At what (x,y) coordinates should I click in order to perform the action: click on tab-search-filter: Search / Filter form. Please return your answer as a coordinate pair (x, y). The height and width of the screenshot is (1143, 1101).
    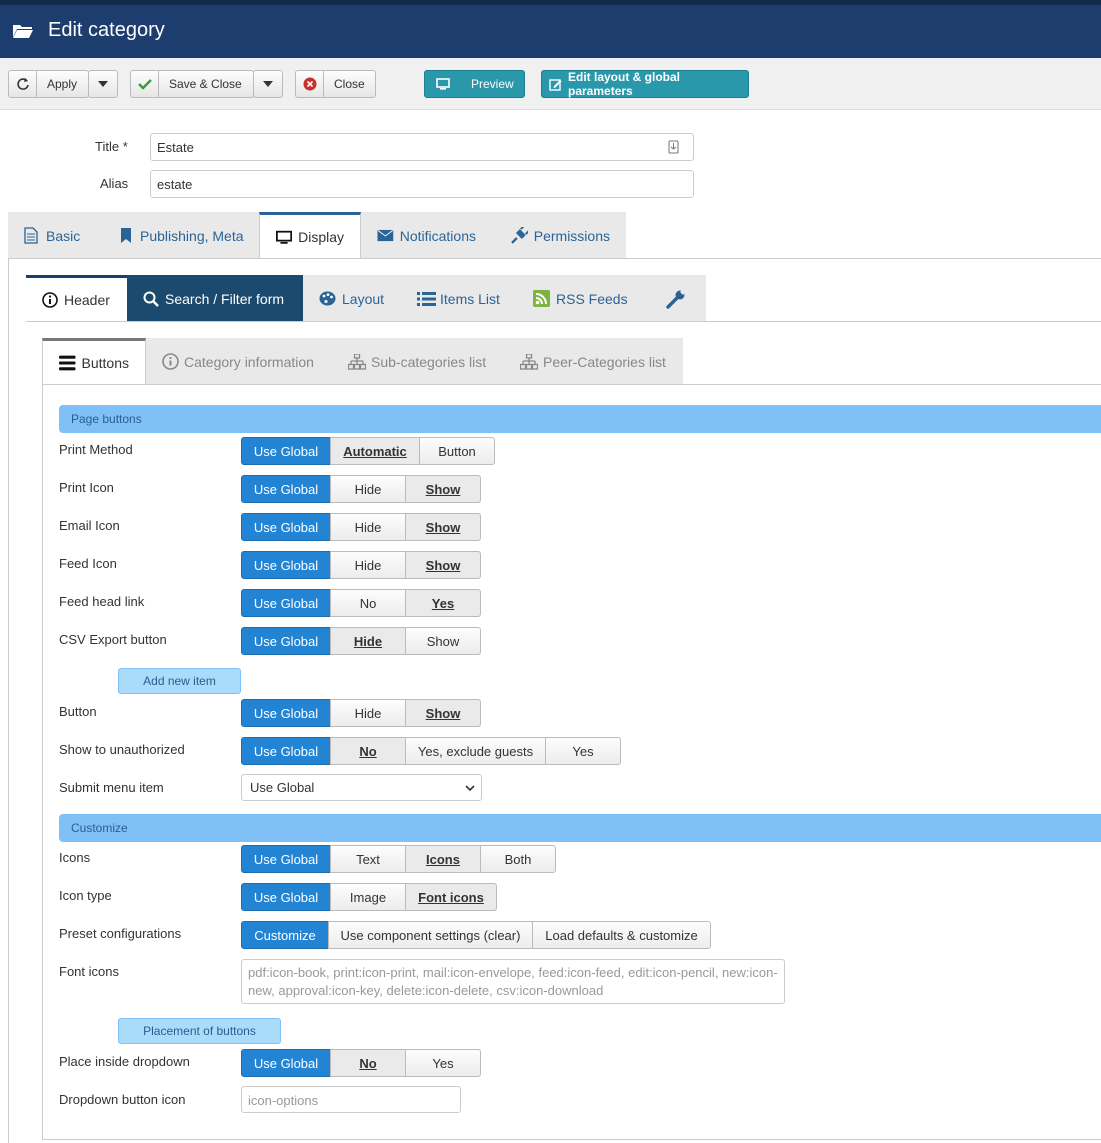
    Looking at the image, I should click on (215, 298).